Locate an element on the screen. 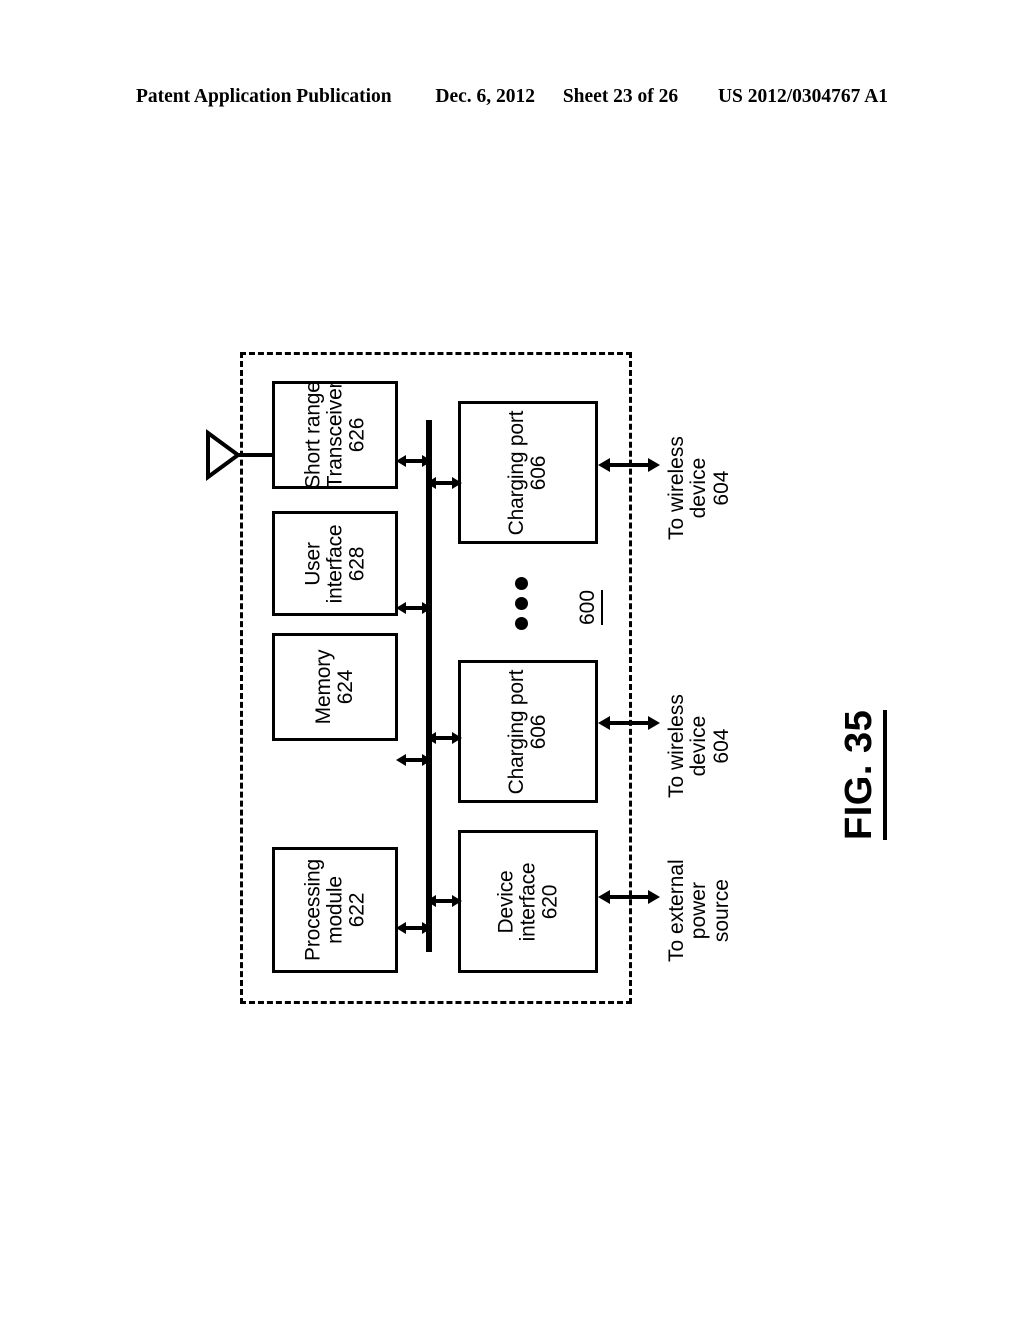 The height and width of the screenshot is (1320, 1024). block-short-range-transceiver-label: Short range Transceiver 626 is located at coordinates (334, 435).